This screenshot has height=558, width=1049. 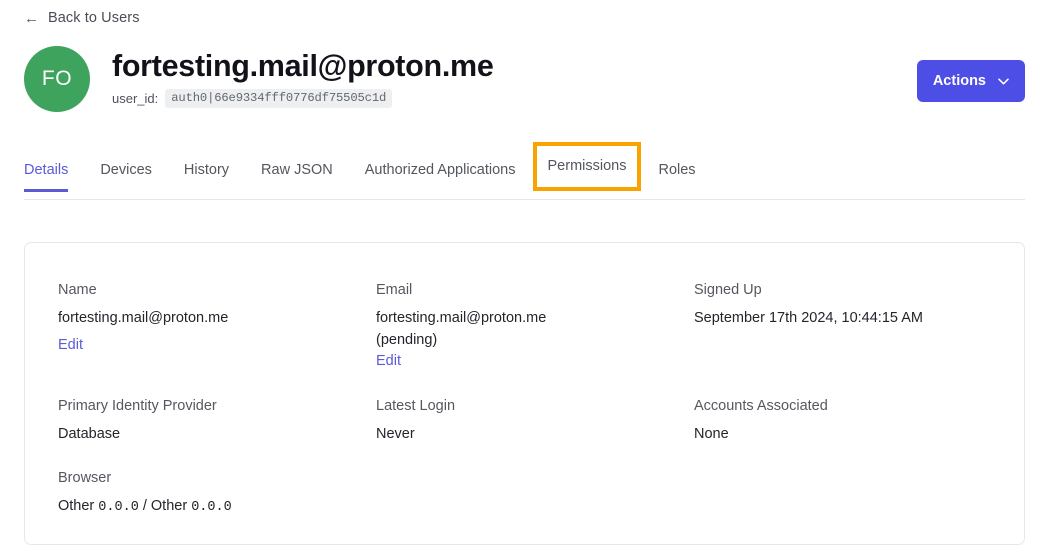 I want to click on back-to-users-link: ← Back to Users, so click(x=82, y=18).